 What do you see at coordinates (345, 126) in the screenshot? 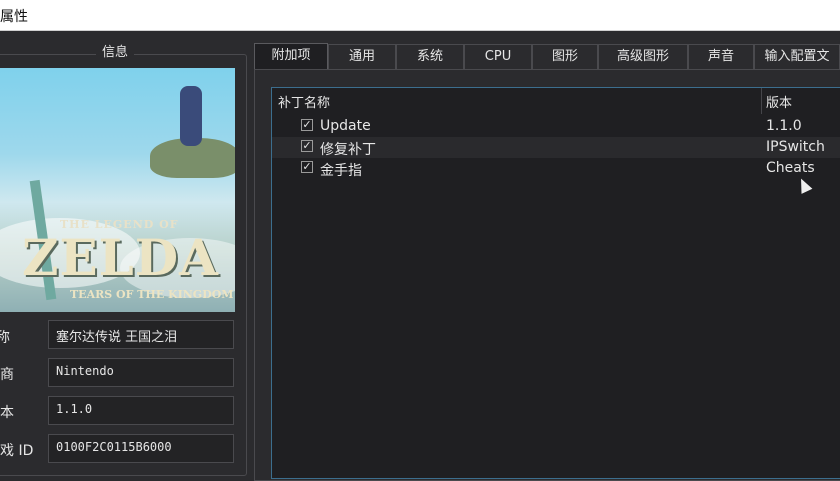
I see `patch-name: Update` at bounding box center [345, 126].